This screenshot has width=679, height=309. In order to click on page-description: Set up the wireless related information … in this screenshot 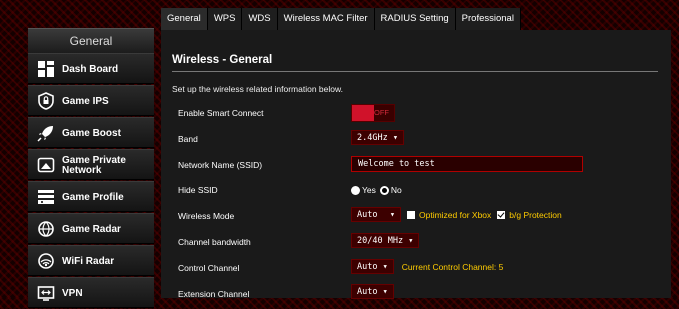, I will do `click(258, 89)`.